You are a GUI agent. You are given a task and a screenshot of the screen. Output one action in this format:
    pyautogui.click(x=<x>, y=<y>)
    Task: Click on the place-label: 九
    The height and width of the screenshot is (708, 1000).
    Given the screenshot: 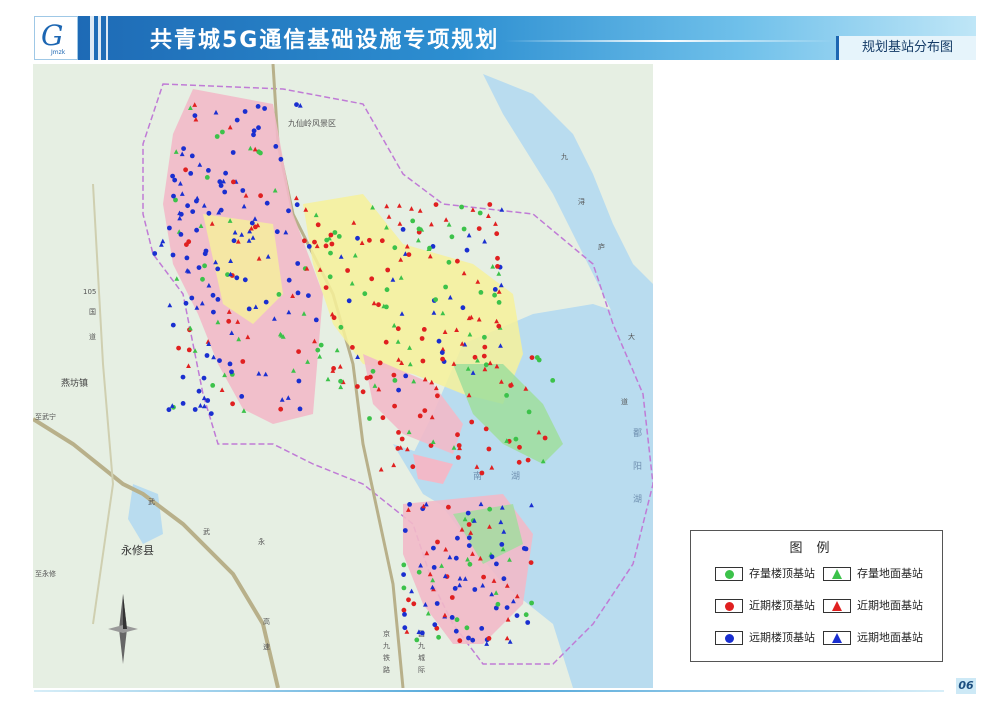 What is the action you would take?
    pyautogui.click(x=386, y=645)
    